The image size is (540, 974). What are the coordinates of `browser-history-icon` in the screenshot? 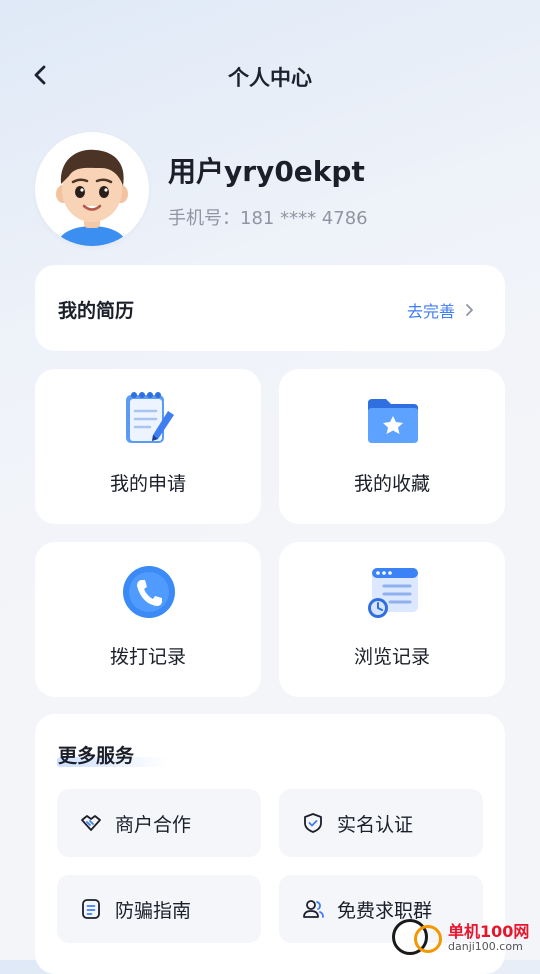 It's located at (393, 592).